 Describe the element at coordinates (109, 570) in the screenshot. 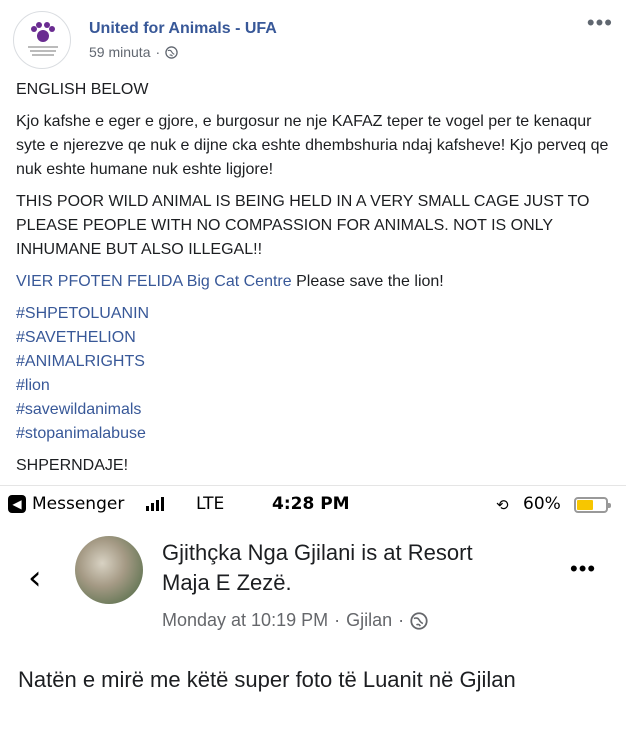

I see `inner-author-avatar` at that location.